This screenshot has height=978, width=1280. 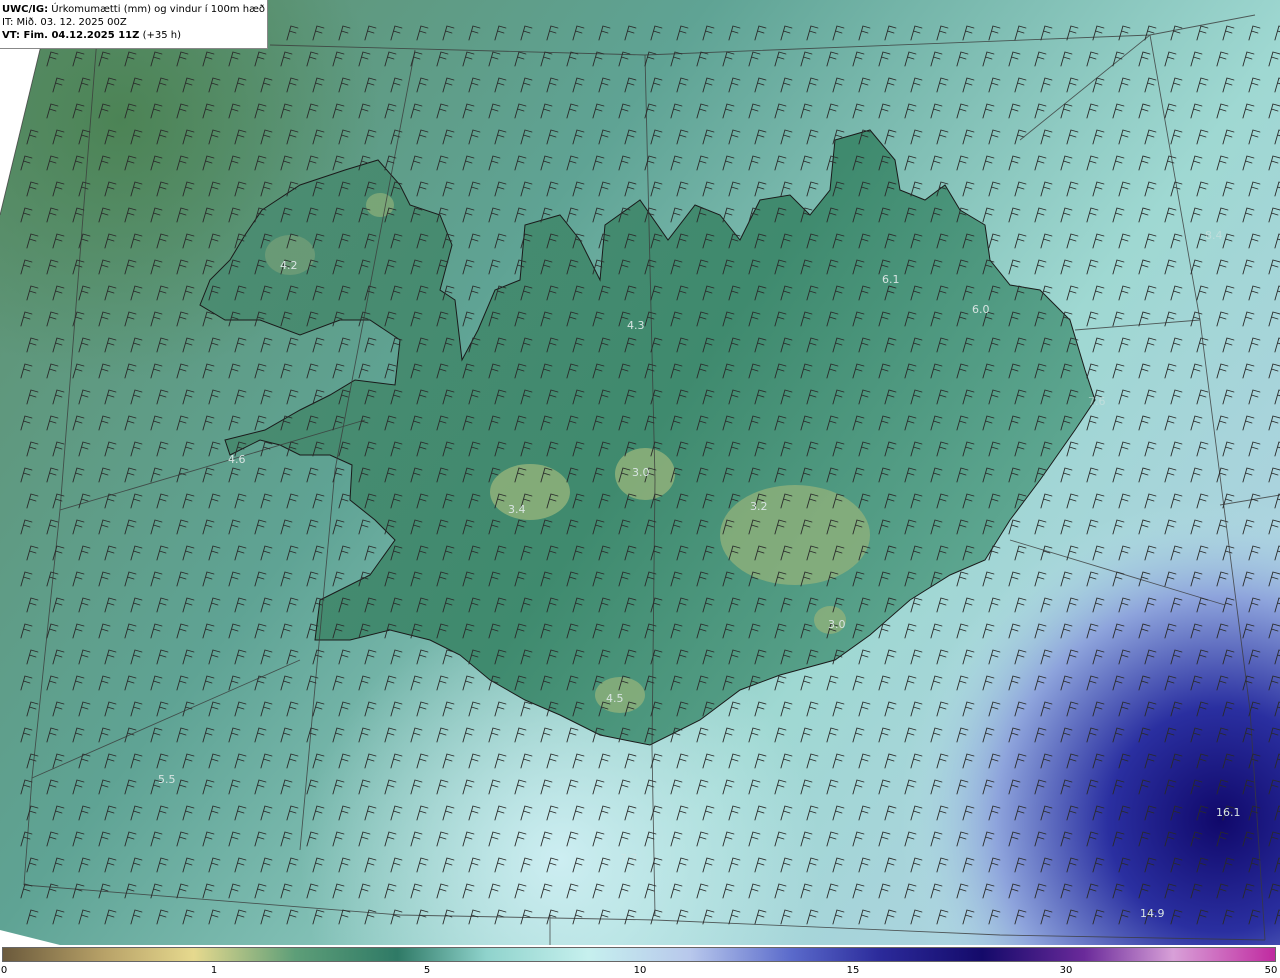 I want to click on precip-value-label: 16.1, so click(x=1228, y=812).